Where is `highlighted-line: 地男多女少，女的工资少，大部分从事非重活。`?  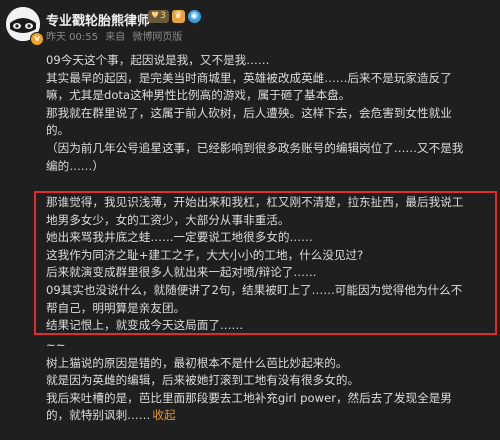 highlighted-line: 地男多女少，女的工资少，大部分从事非重活。 is located at coordinates (168, 219).